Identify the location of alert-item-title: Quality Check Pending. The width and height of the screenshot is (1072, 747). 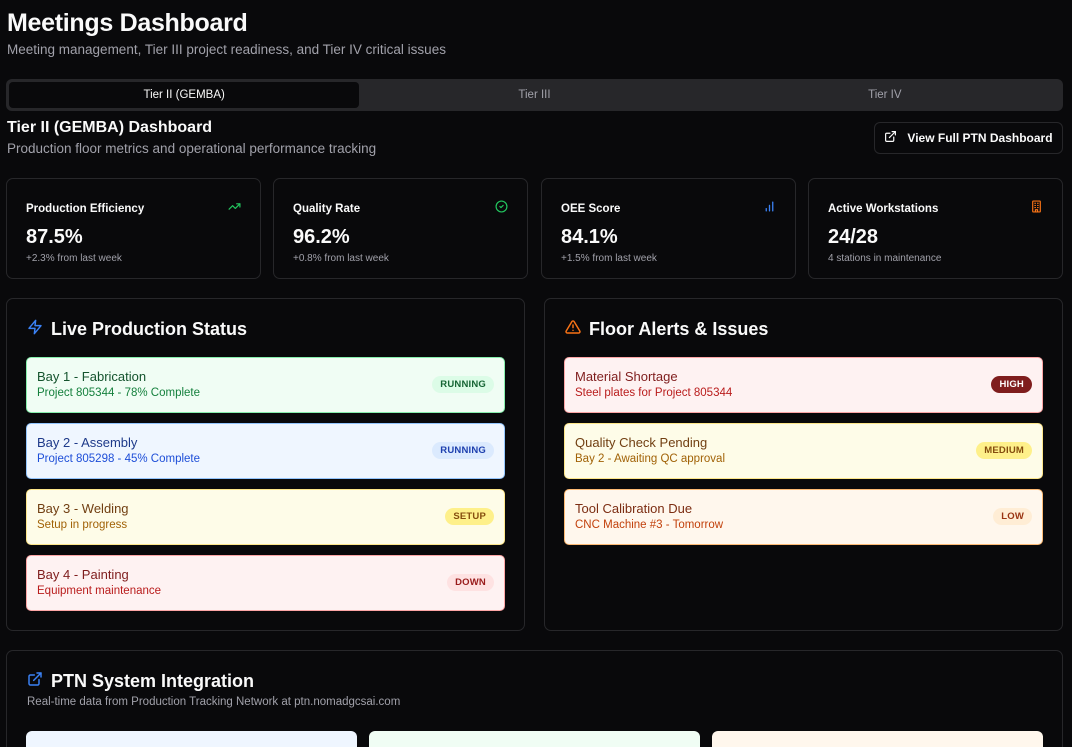
(641, 442).